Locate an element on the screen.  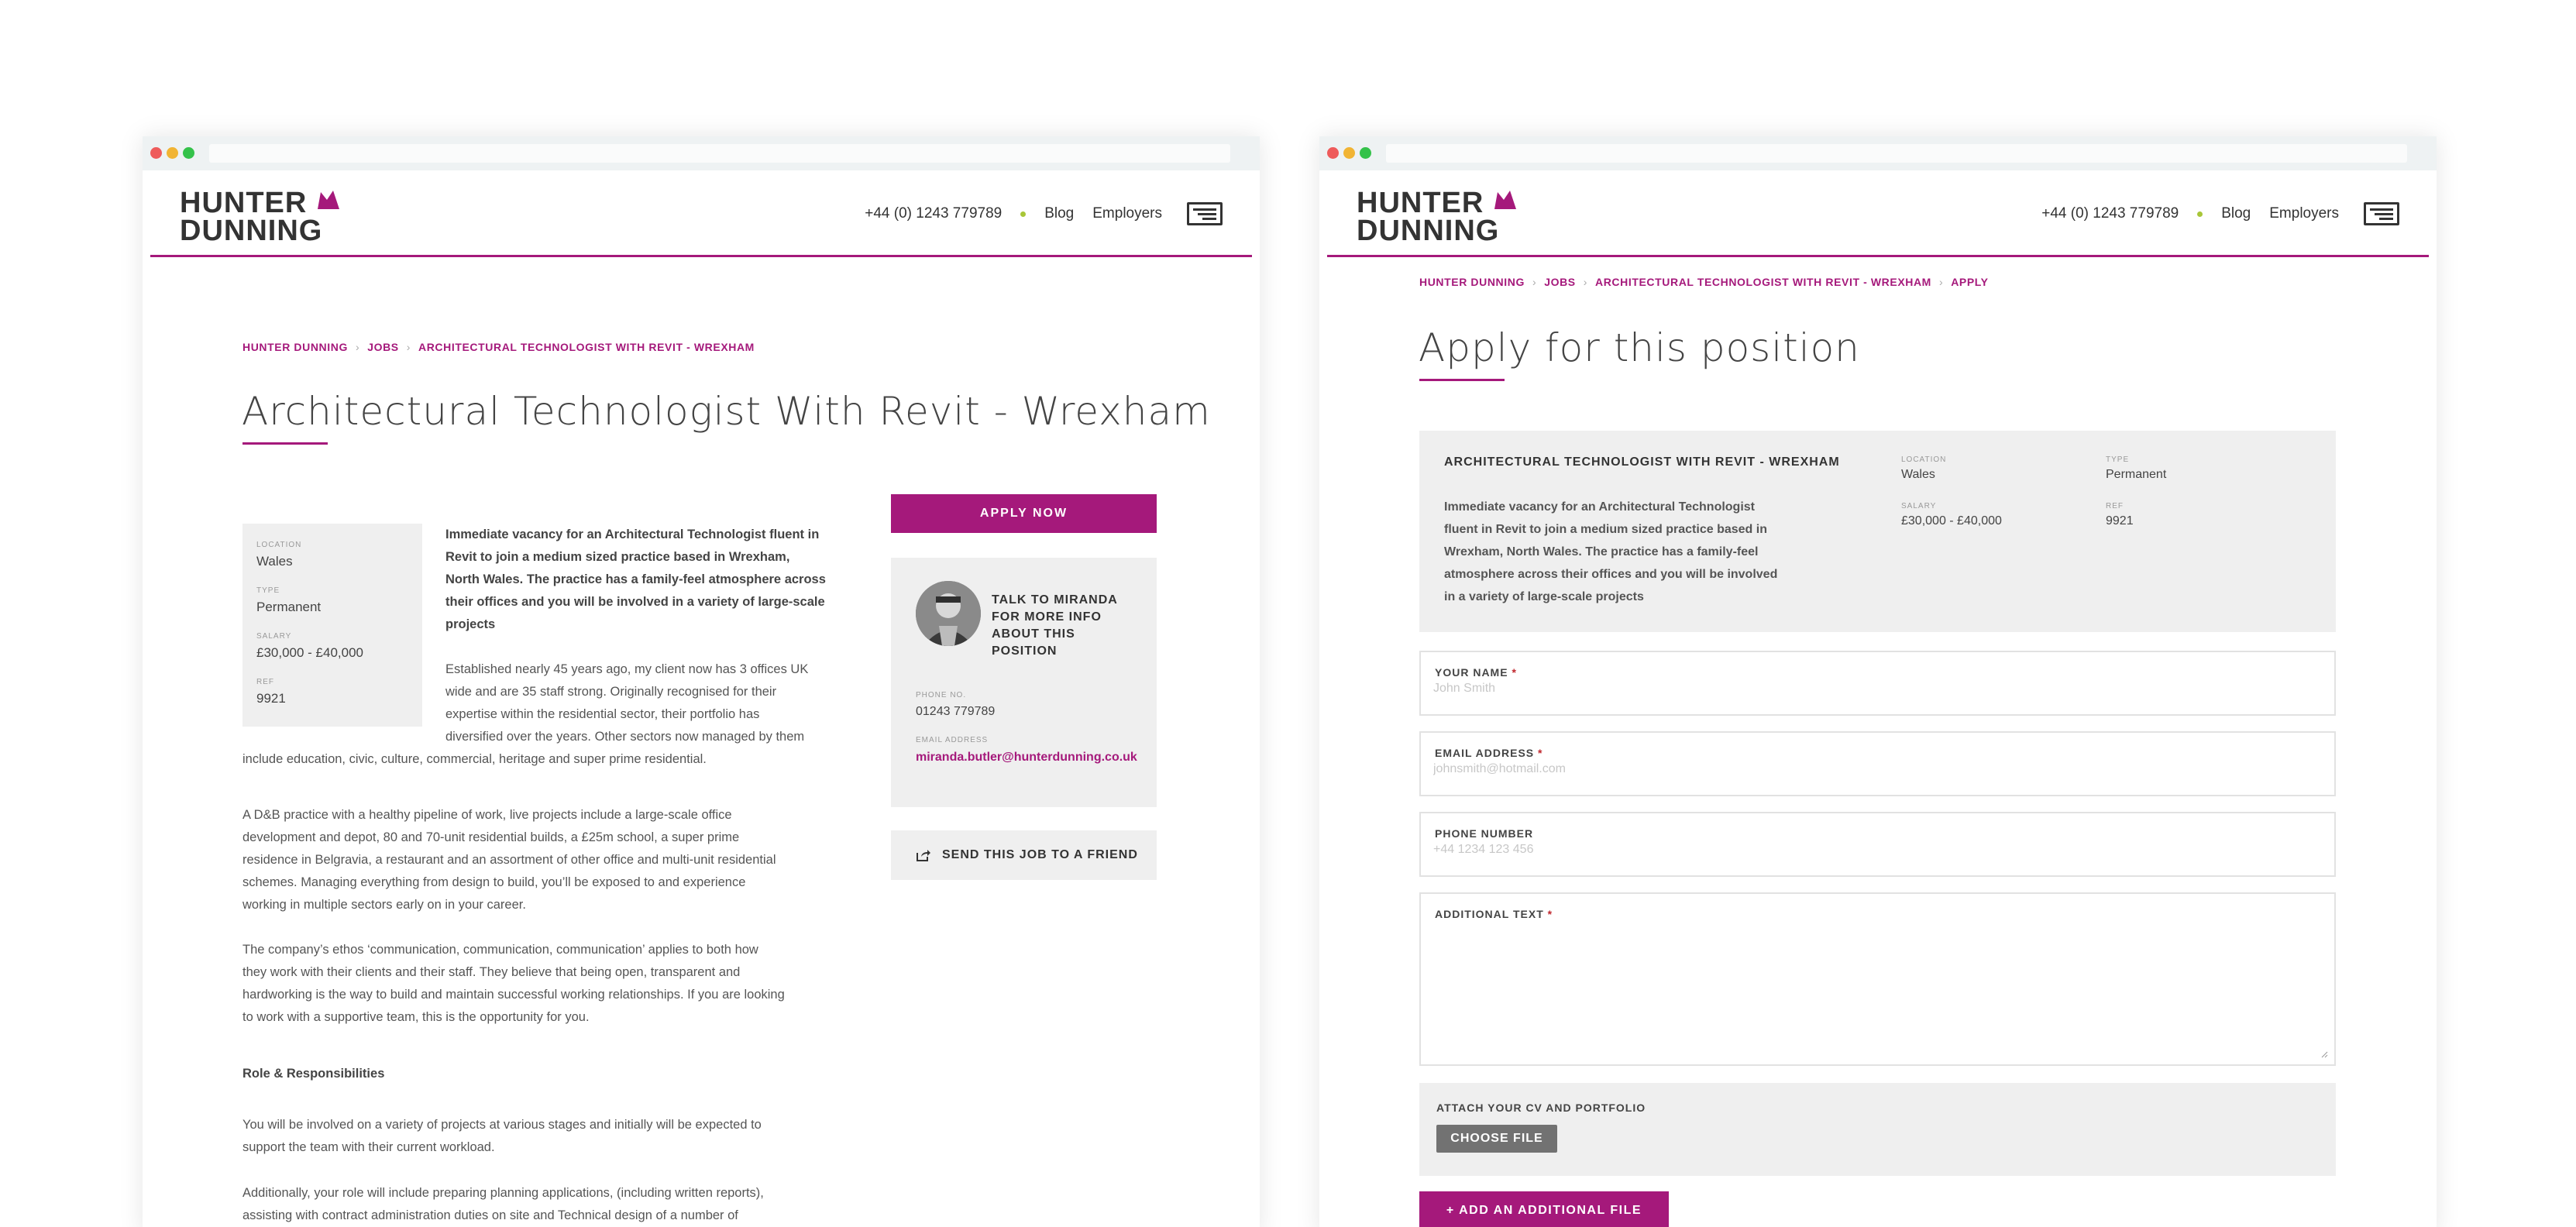
send-to-friend-label: SEND THIS JOB TO A FRIEND is located at coordinates (1040, 854).